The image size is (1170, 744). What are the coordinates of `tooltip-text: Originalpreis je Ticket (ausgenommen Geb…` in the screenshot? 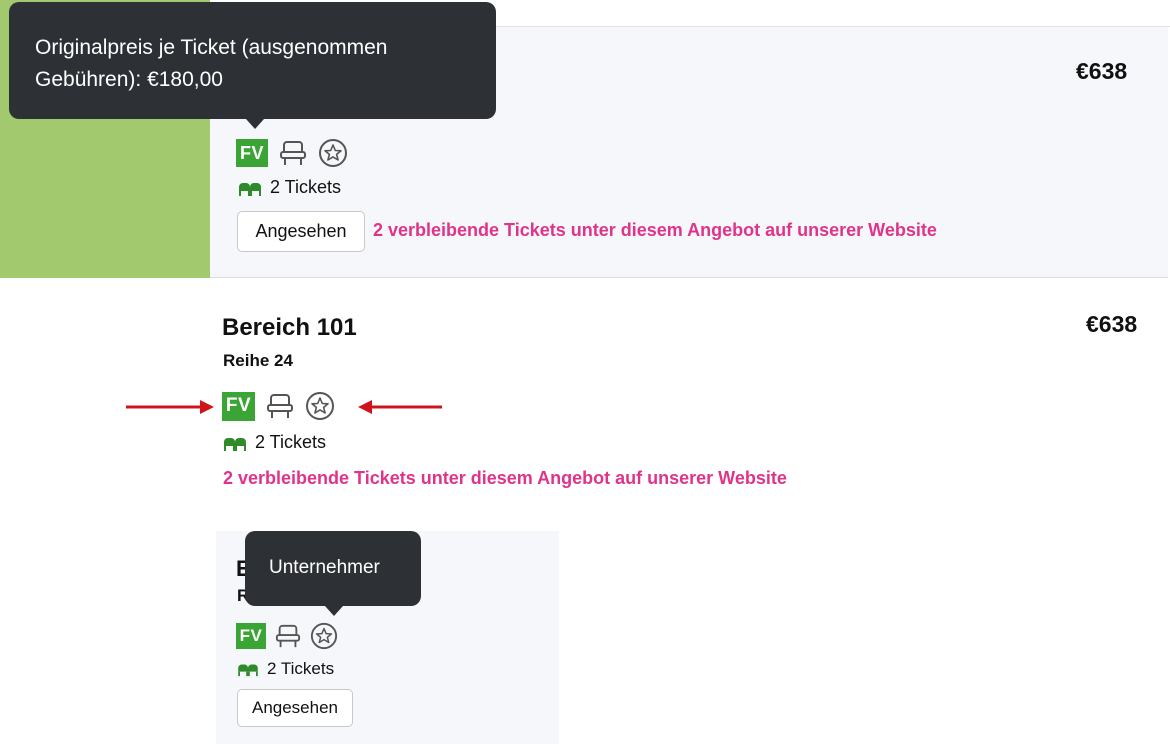 It's located at (211, 63).